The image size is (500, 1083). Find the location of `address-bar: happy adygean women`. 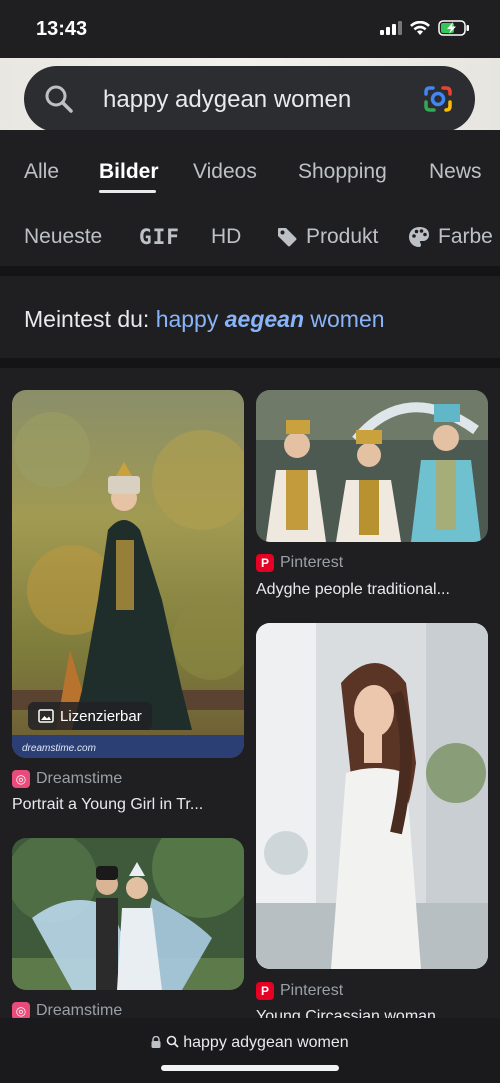

address-bar: happy adygean women is located at coordinates (250, 1043).